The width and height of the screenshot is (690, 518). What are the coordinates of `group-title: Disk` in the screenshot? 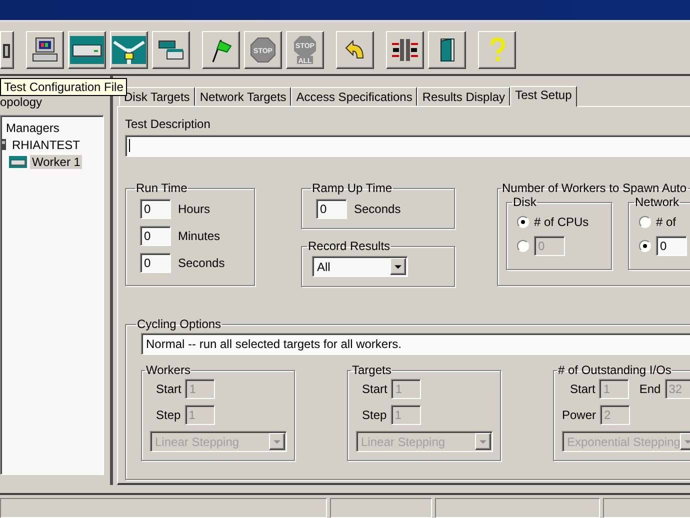 It's located at (525, 202).